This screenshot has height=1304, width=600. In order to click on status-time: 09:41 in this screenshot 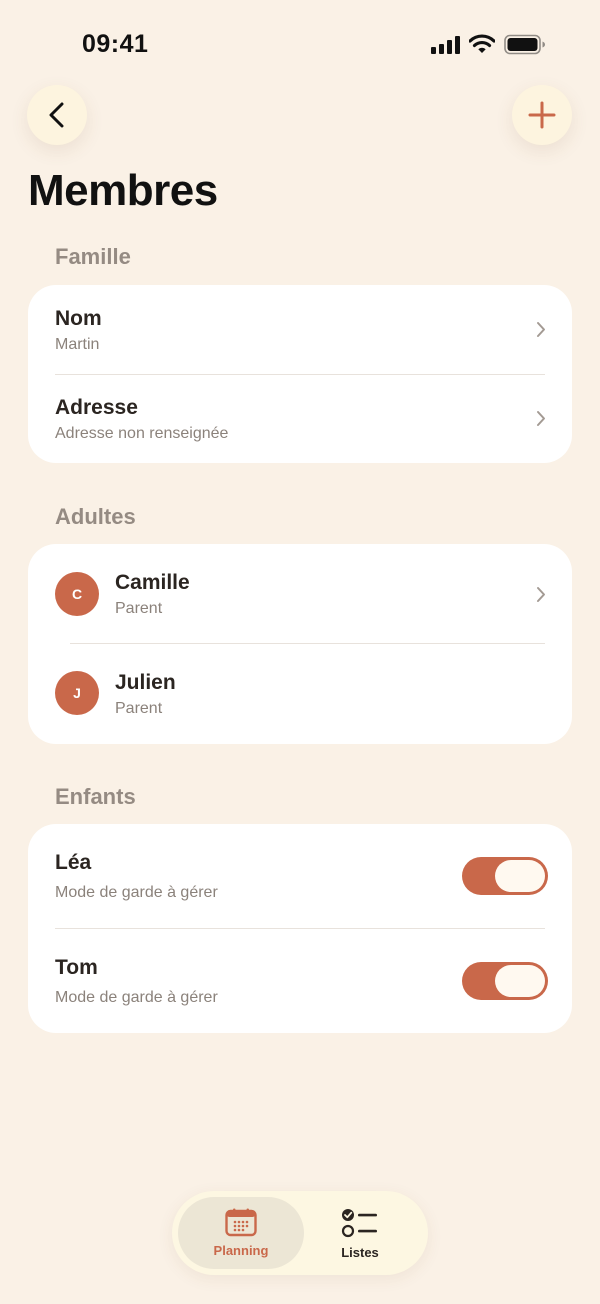, I will do `click(115, 44)`.